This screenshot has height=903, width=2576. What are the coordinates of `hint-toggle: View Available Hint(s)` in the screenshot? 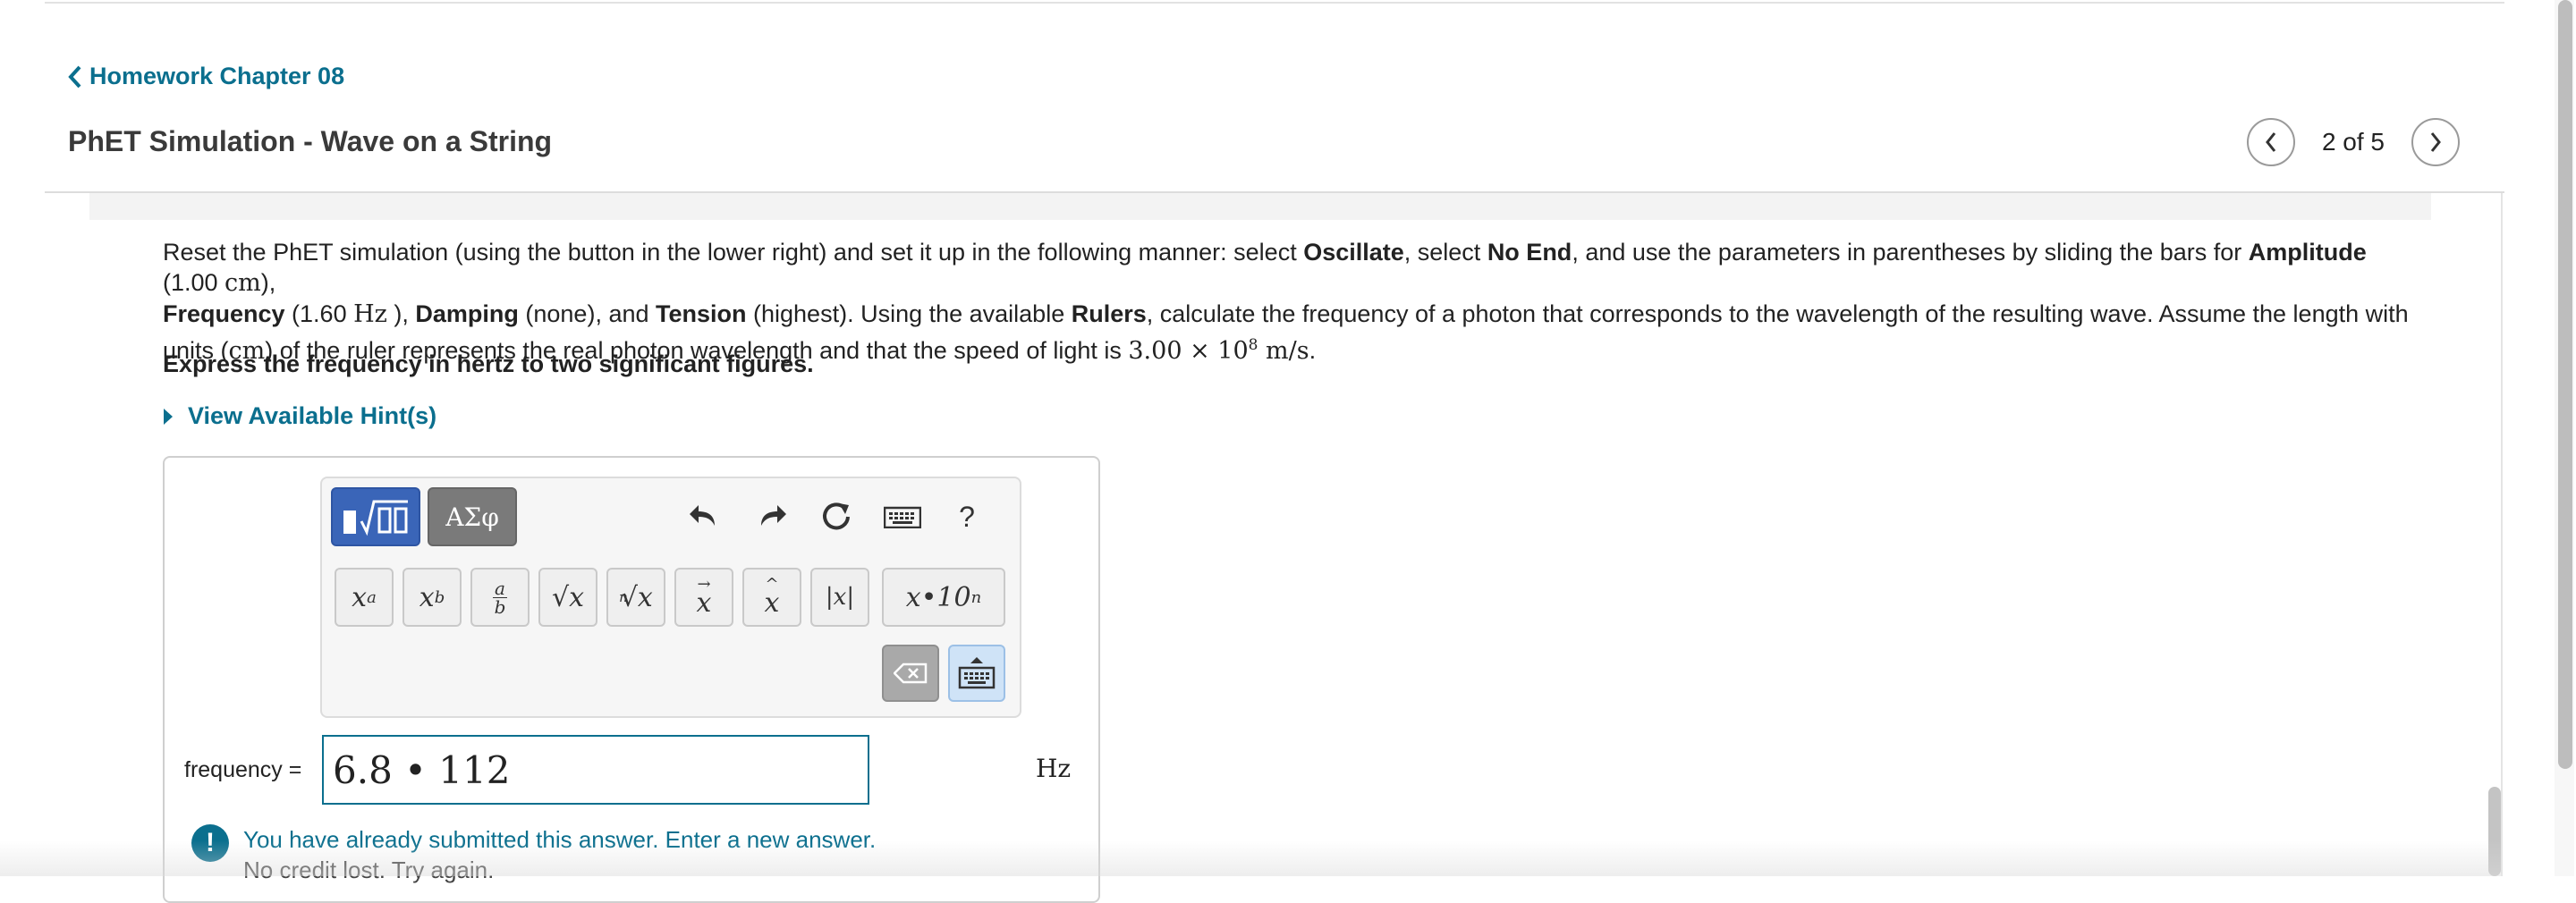 It's located at (299, 416).